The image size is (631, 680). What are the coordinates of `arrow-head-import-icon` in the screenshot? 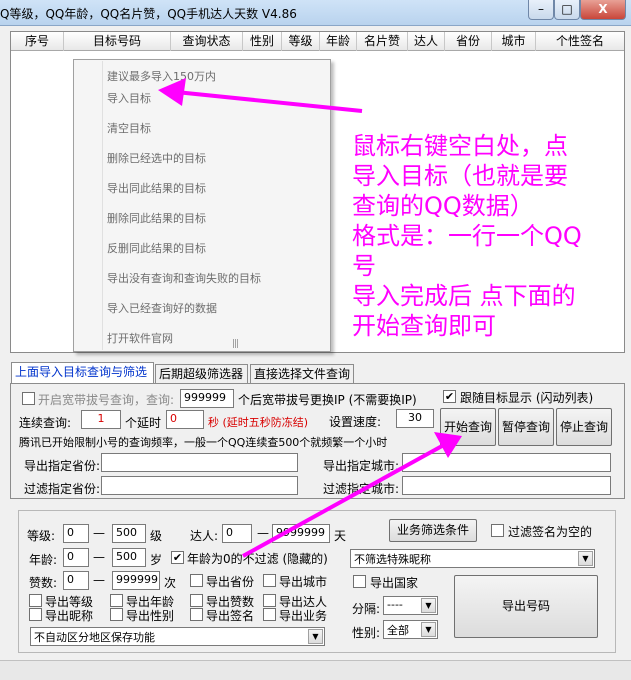 It's located at (172, 92).